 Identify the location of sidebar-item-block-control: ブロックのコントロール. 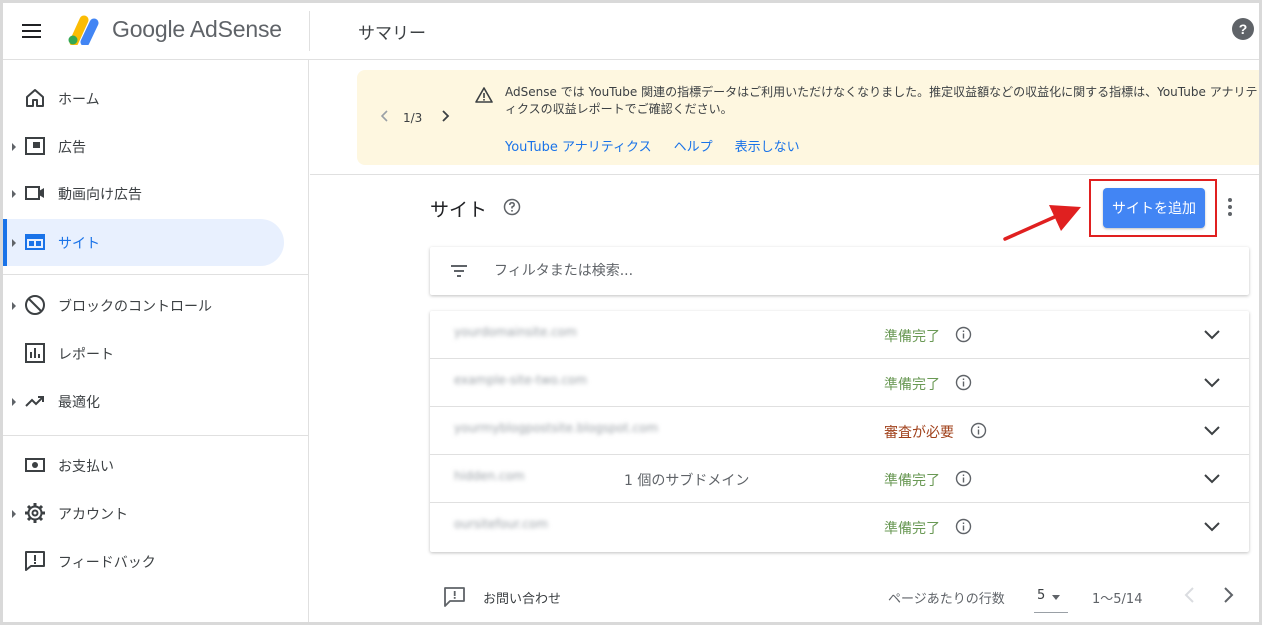
(143, 305).